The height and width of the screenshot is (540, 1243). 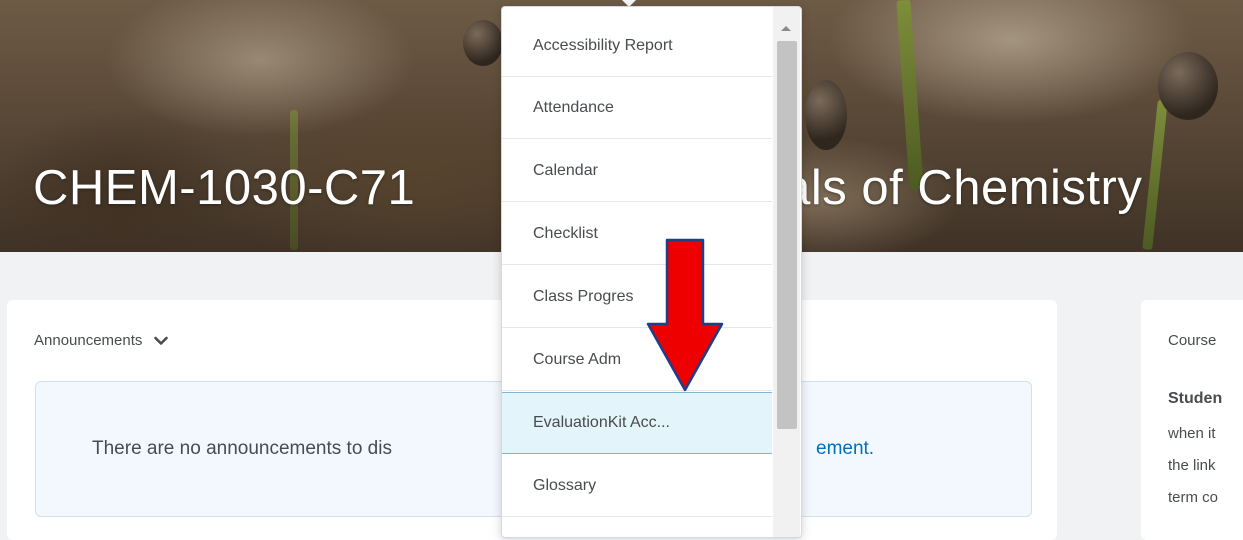 What do you see at coordinates (637, 171) in the screenshot?
I see `menu-item-calendar: Calendar` at bounding box center [637, 171].